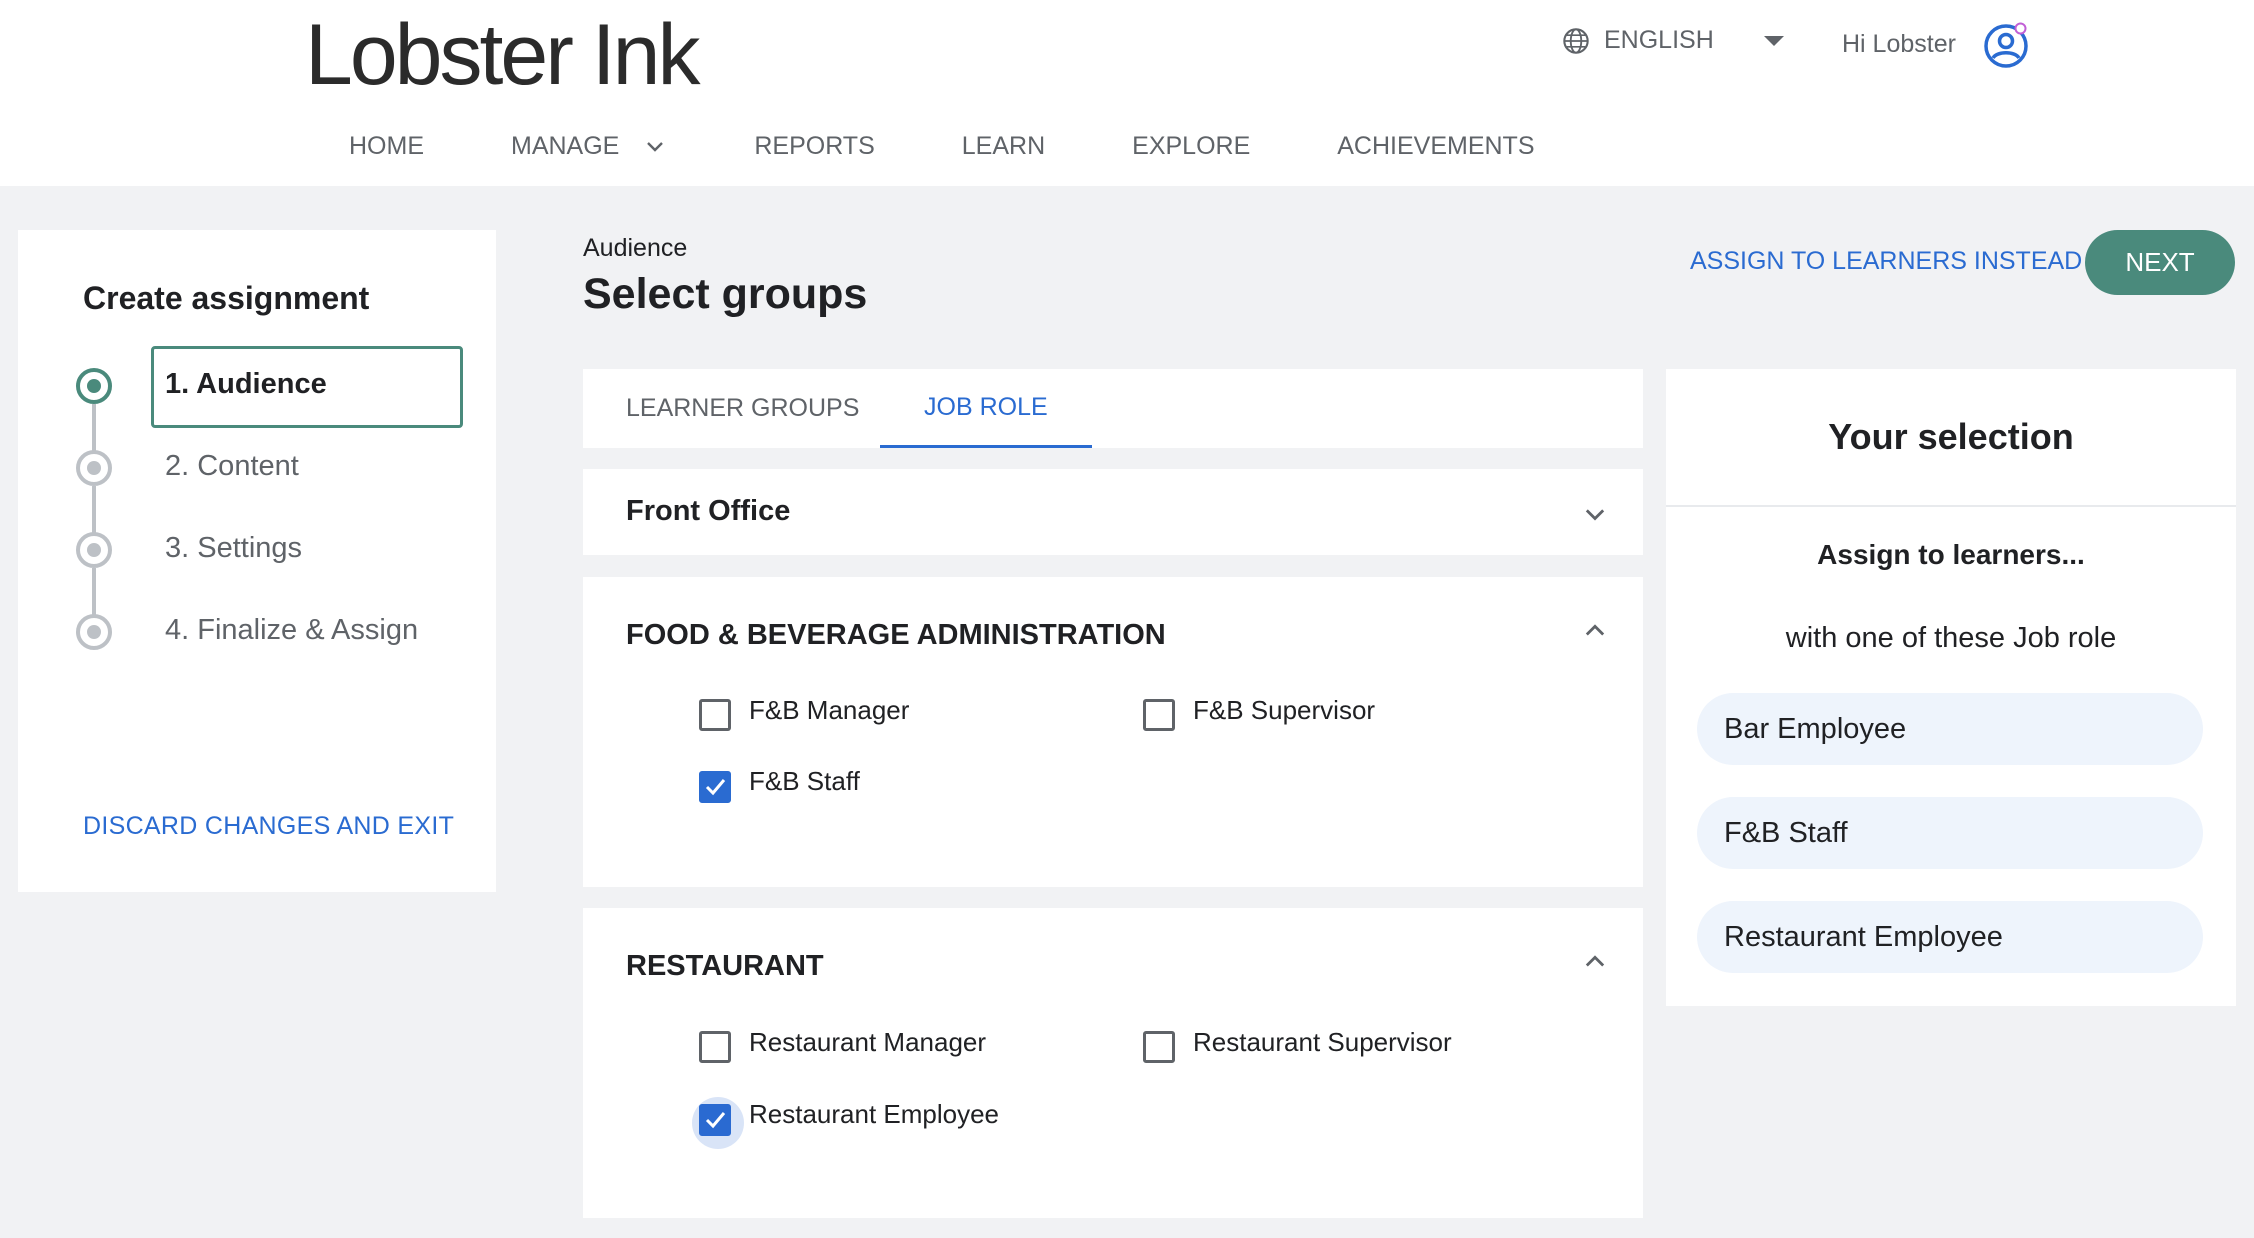 The width and height of the screenshot is (2254, 1238). I want to click on next-button: NEXT, so click(2160, 262).